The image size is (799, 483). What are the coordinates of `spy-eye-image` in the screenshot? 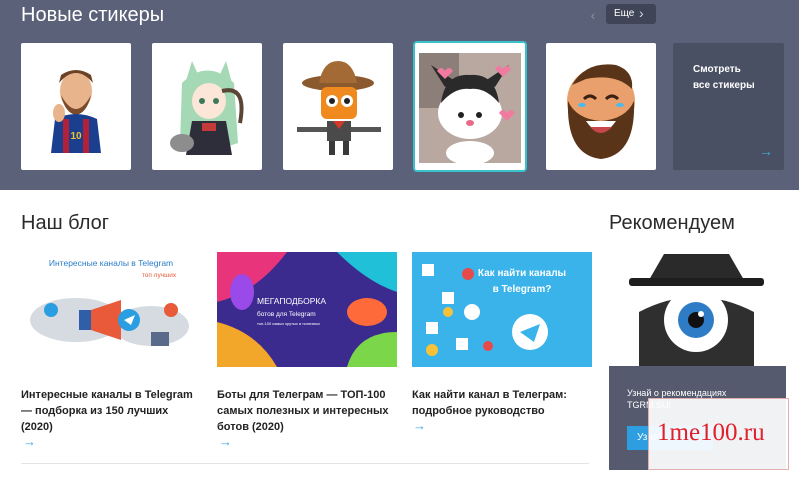 It's located at (696, 306).